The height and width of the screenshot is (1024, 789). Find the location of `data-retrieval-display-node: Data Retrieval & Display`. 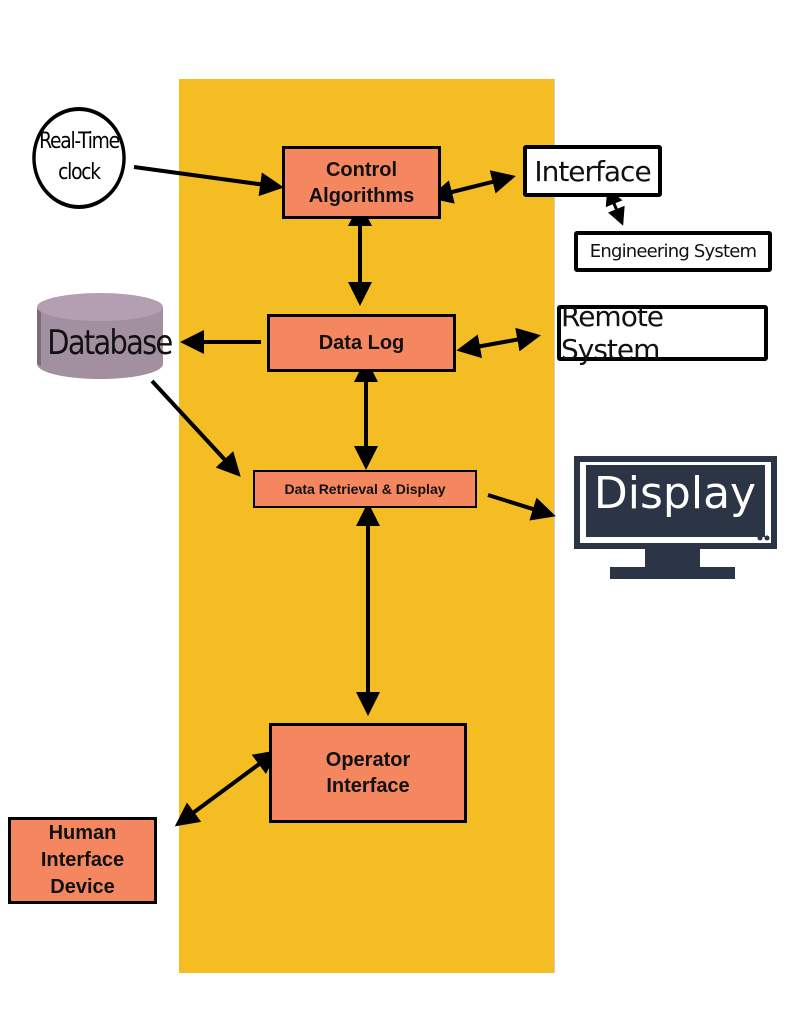

data-retrieval-display-node: Data Retrieval & Display is located at coordinates (365, 489).